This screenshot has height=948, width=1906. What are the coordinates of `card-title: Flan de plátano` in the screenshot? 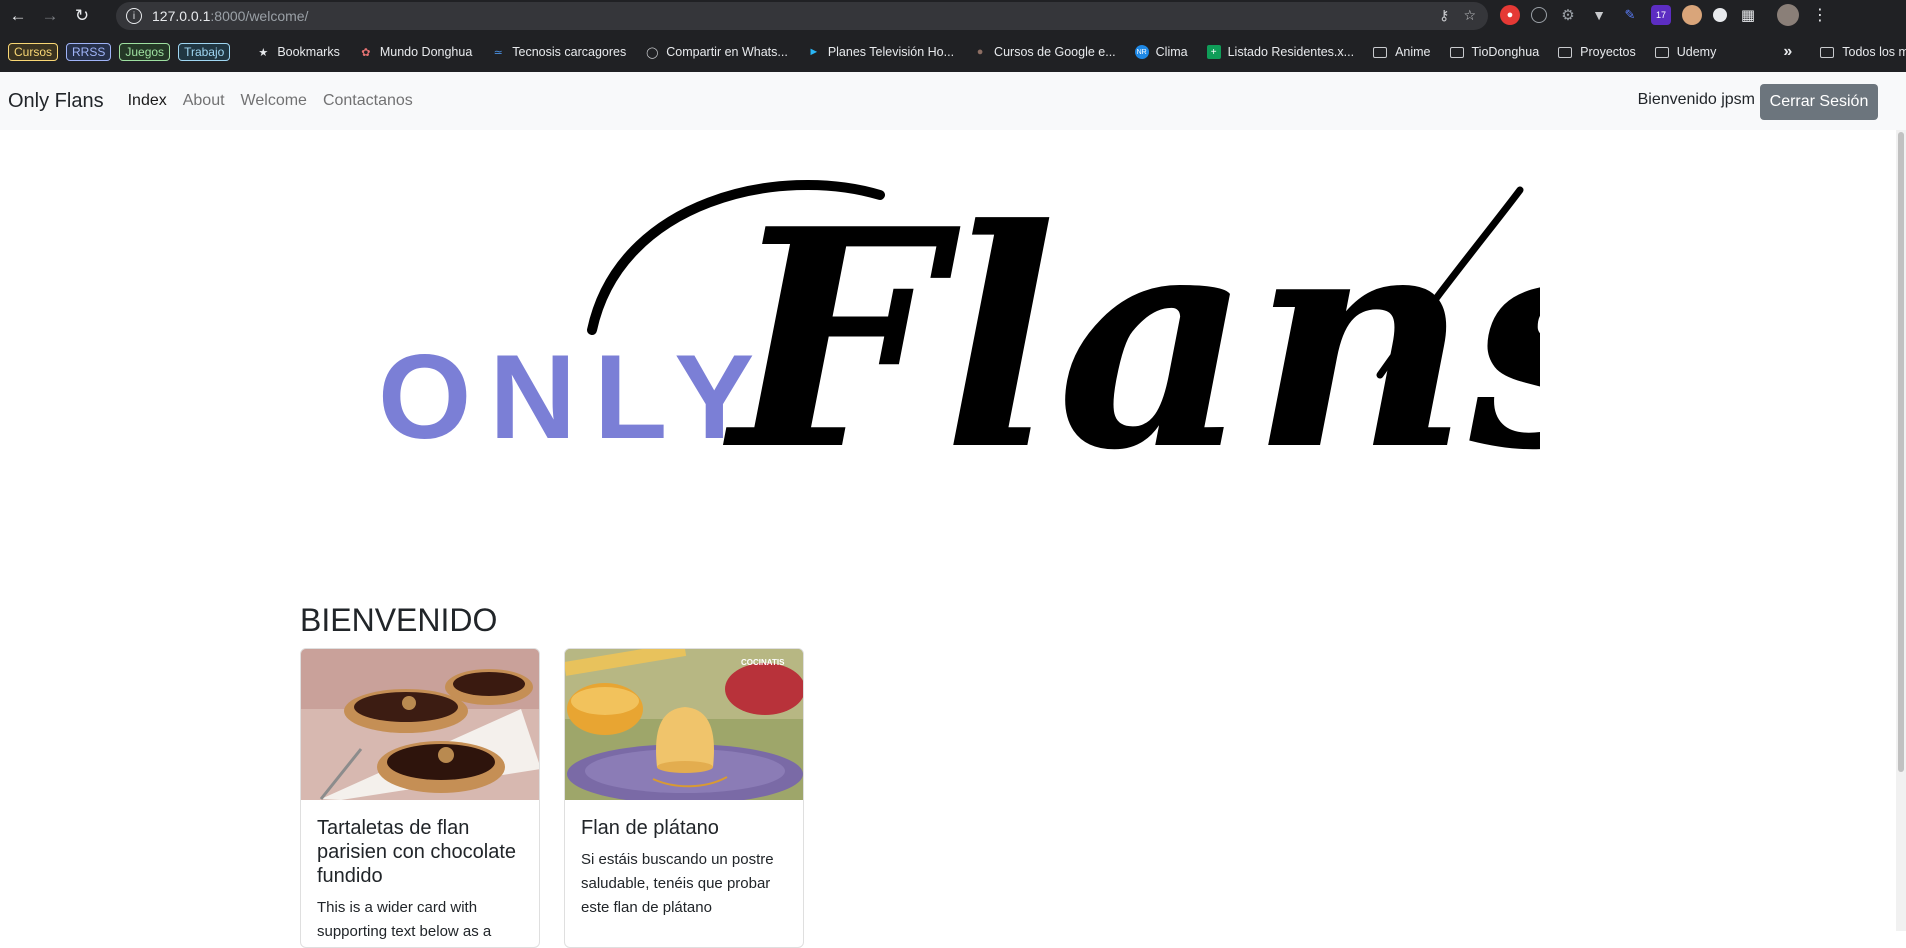 It's located at (650, 828).